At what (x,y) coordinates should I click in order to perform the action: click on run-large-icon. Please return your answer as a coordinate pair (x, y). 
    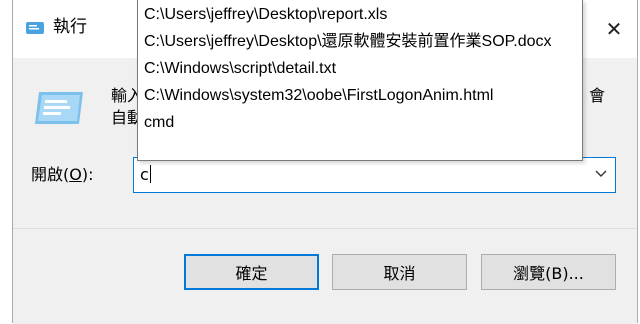
    Looking at the image, I should click on (59, 108).